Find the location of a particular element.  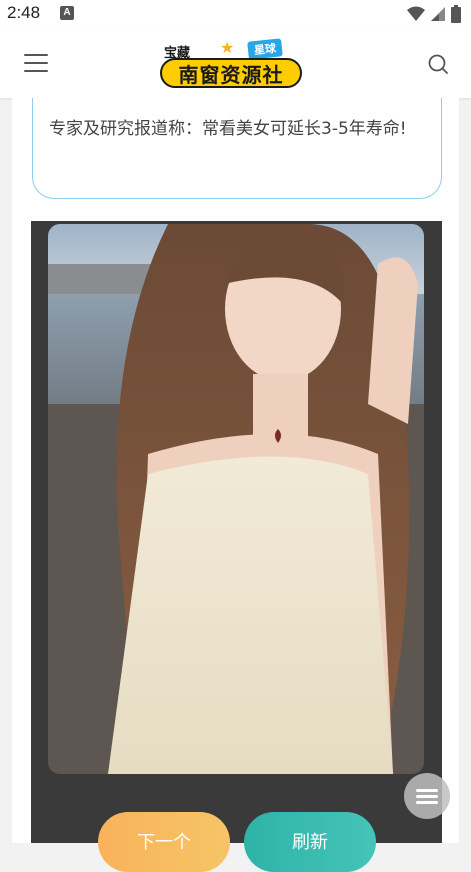

signal-icon is located at coordinates (438, 14).